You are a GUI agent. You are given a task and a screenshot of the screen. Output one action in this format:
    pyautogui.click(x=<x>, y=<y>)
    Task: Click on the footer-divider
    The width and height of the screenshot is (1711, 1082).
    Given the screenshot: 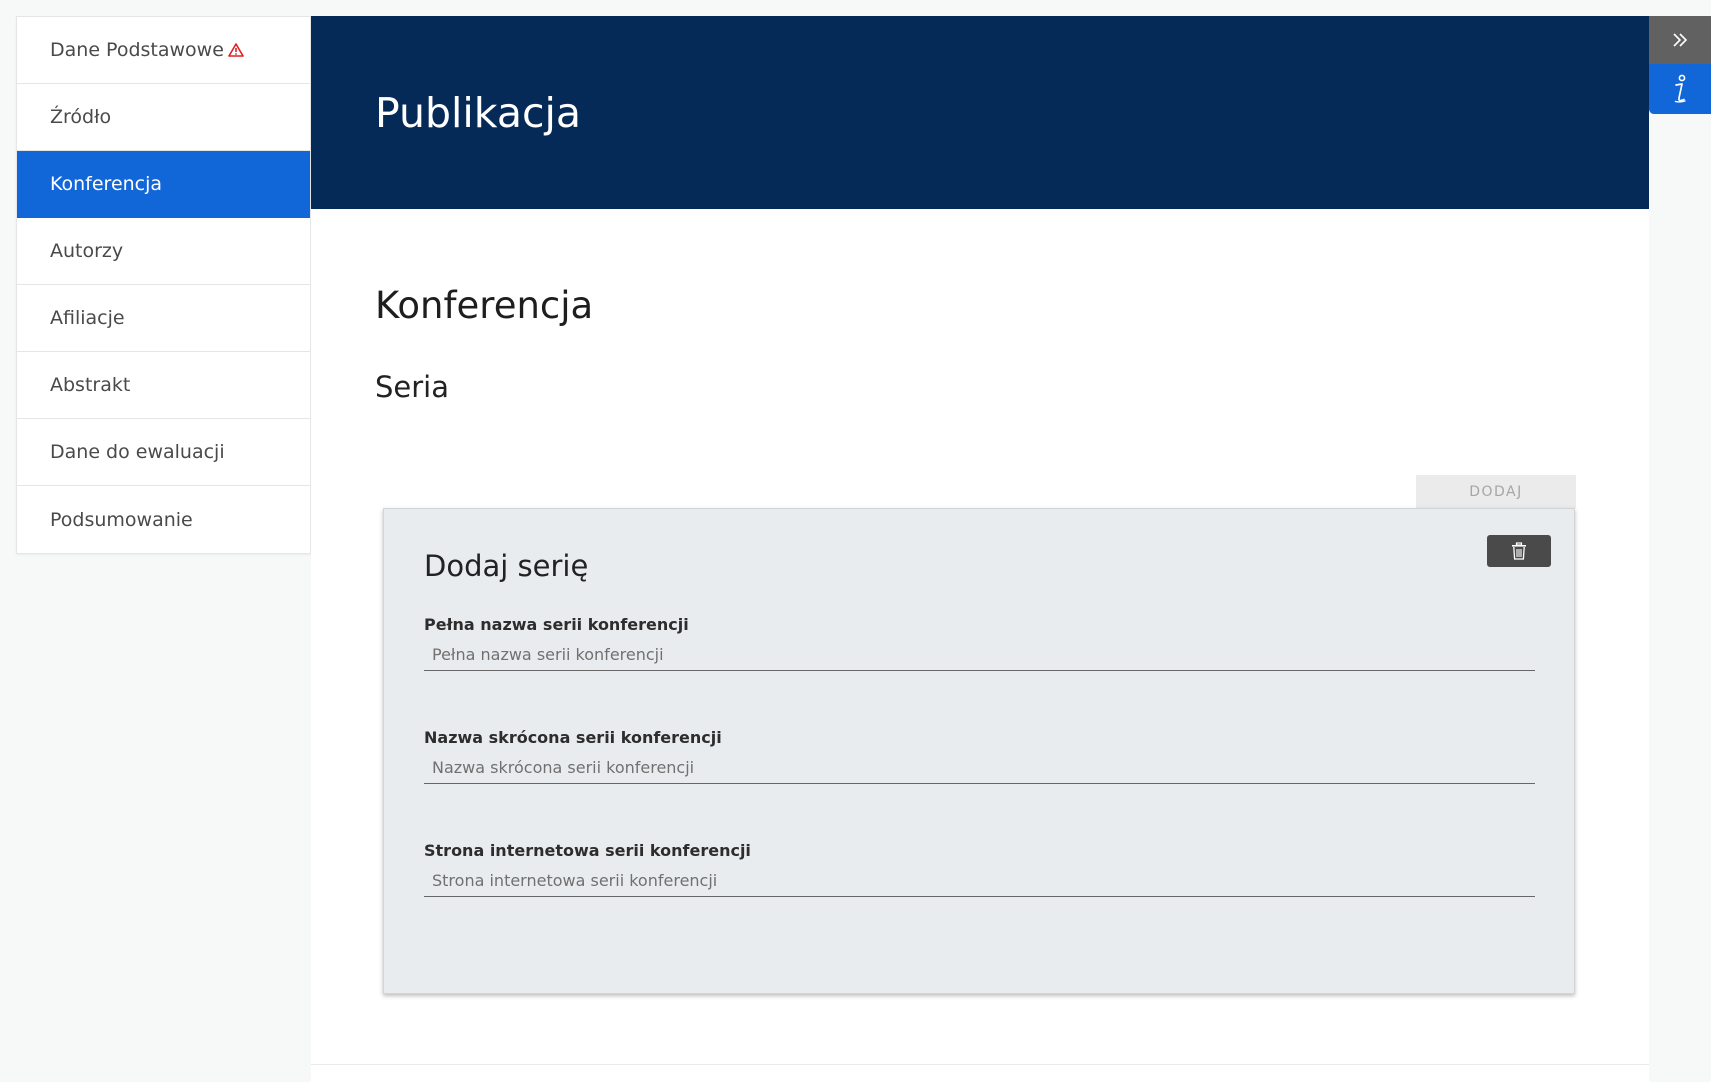 What is the action you would take?
    pyautogui.click(x=980, y=1064)
    